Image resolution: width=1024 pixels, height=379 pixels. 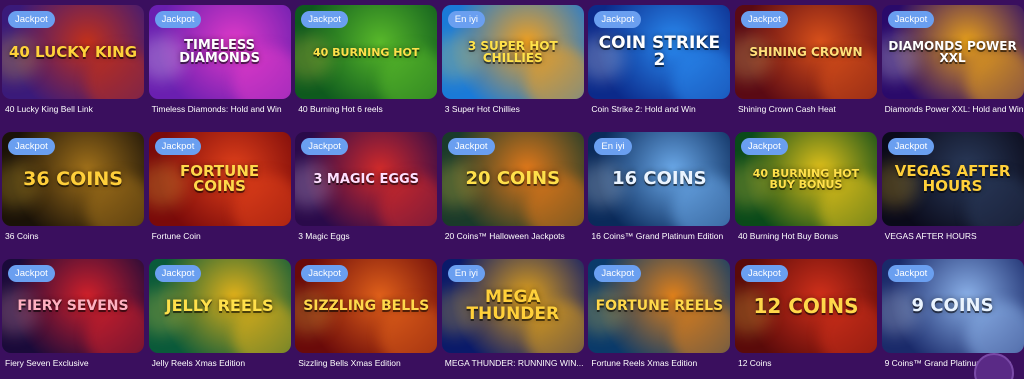 I want to click on game-thumbnail: Mega Thunder En iyi, so click(x=512, y=306).